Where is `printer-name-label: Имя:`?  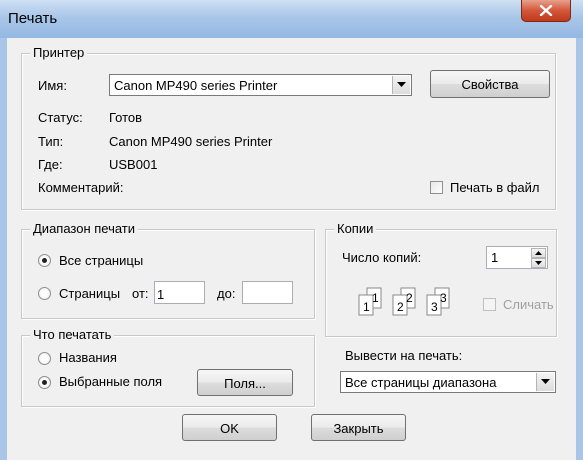
printer-name-label: Имя: is located at coordinates (52, 85).